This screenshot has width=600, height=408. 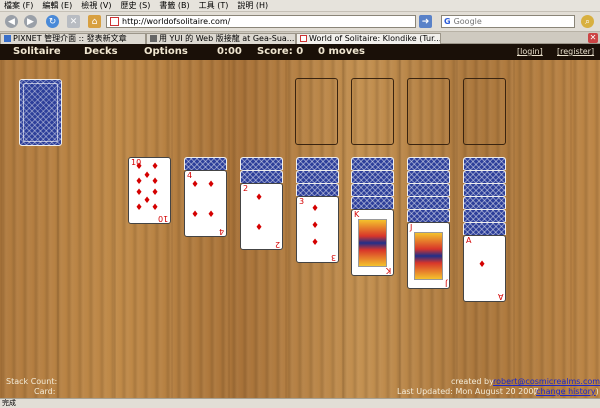 I want to click on change-history-wrap: (change history), so click(x=566, y=391).